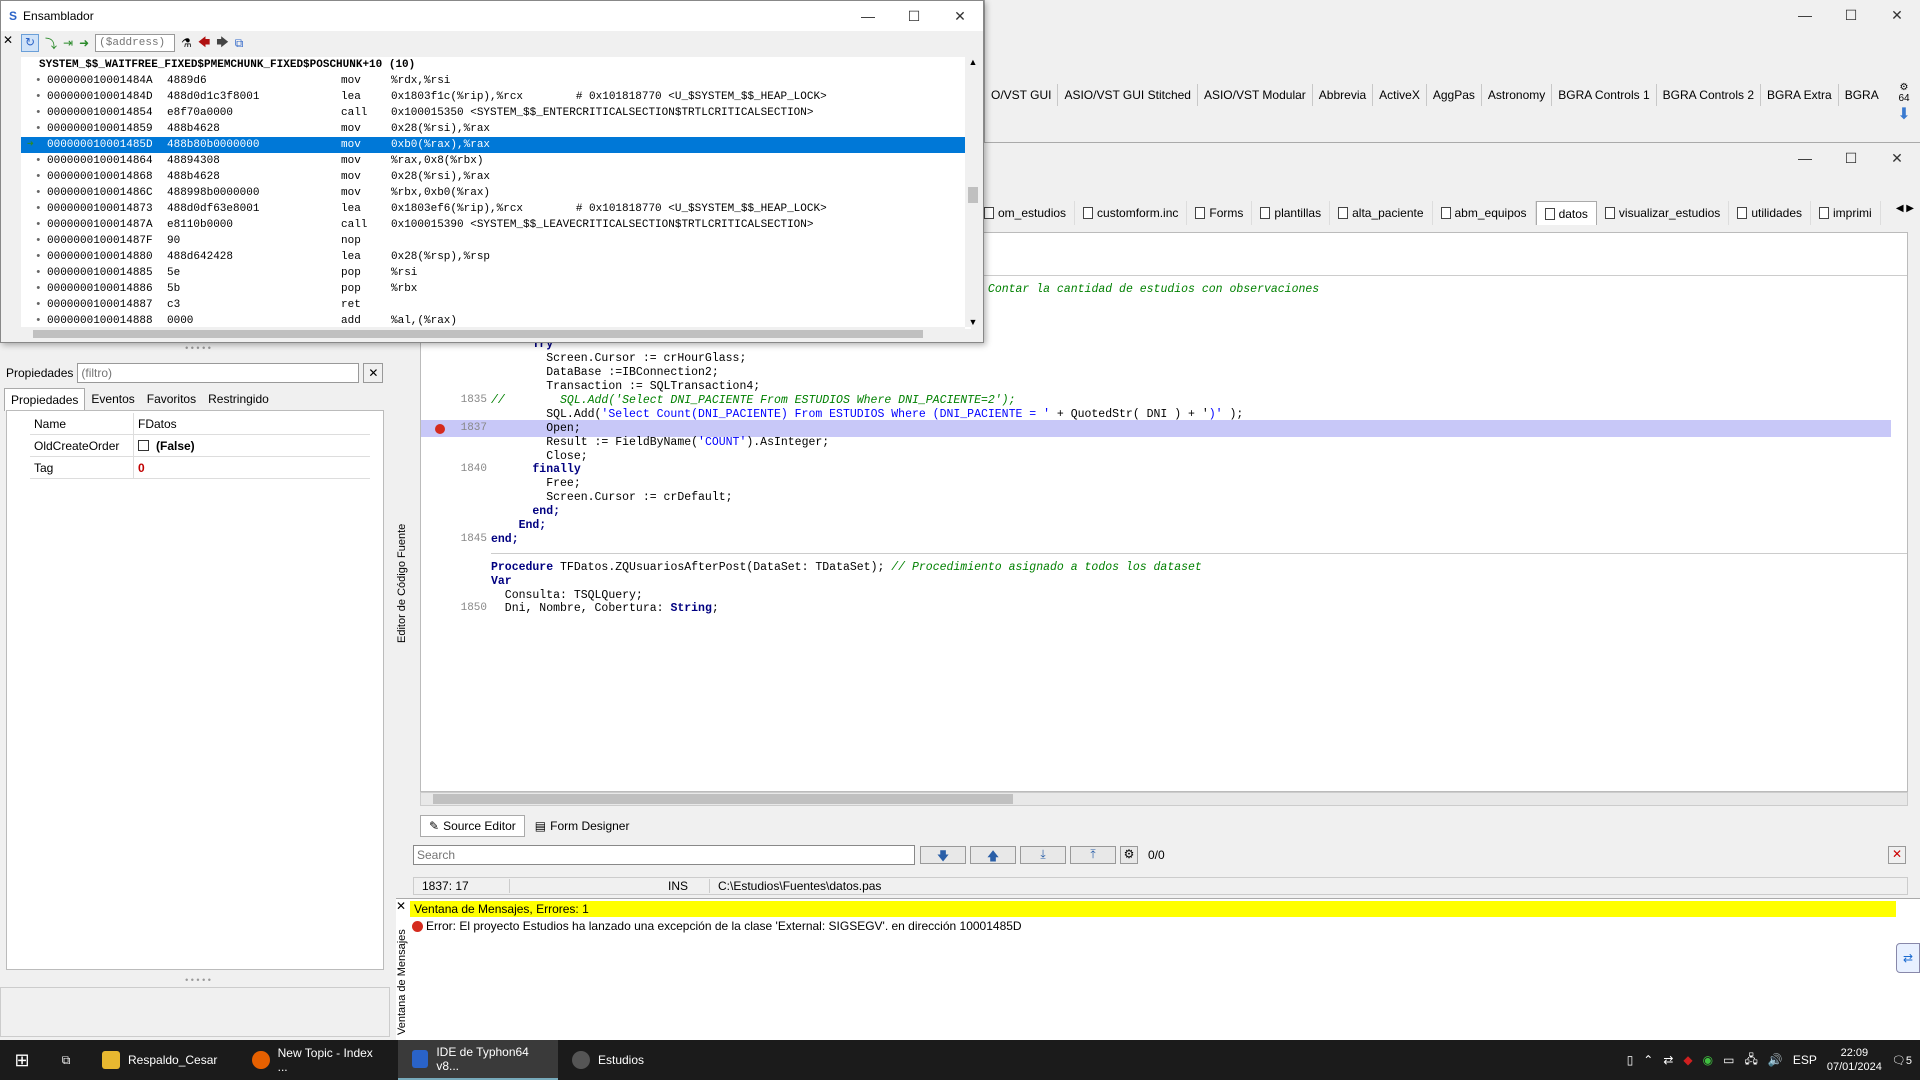 This screenshot has height=1080, width=1920. I want to click on tab-eventos: Eventos, so click(112, 399).